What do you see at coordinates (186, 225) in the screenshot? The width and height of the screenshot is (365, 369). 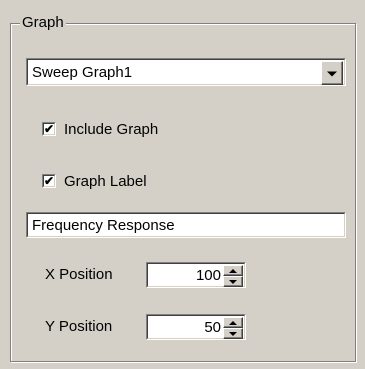 I see `graph-label-text-field: Frequency Response` at bounding box center [186, 225].